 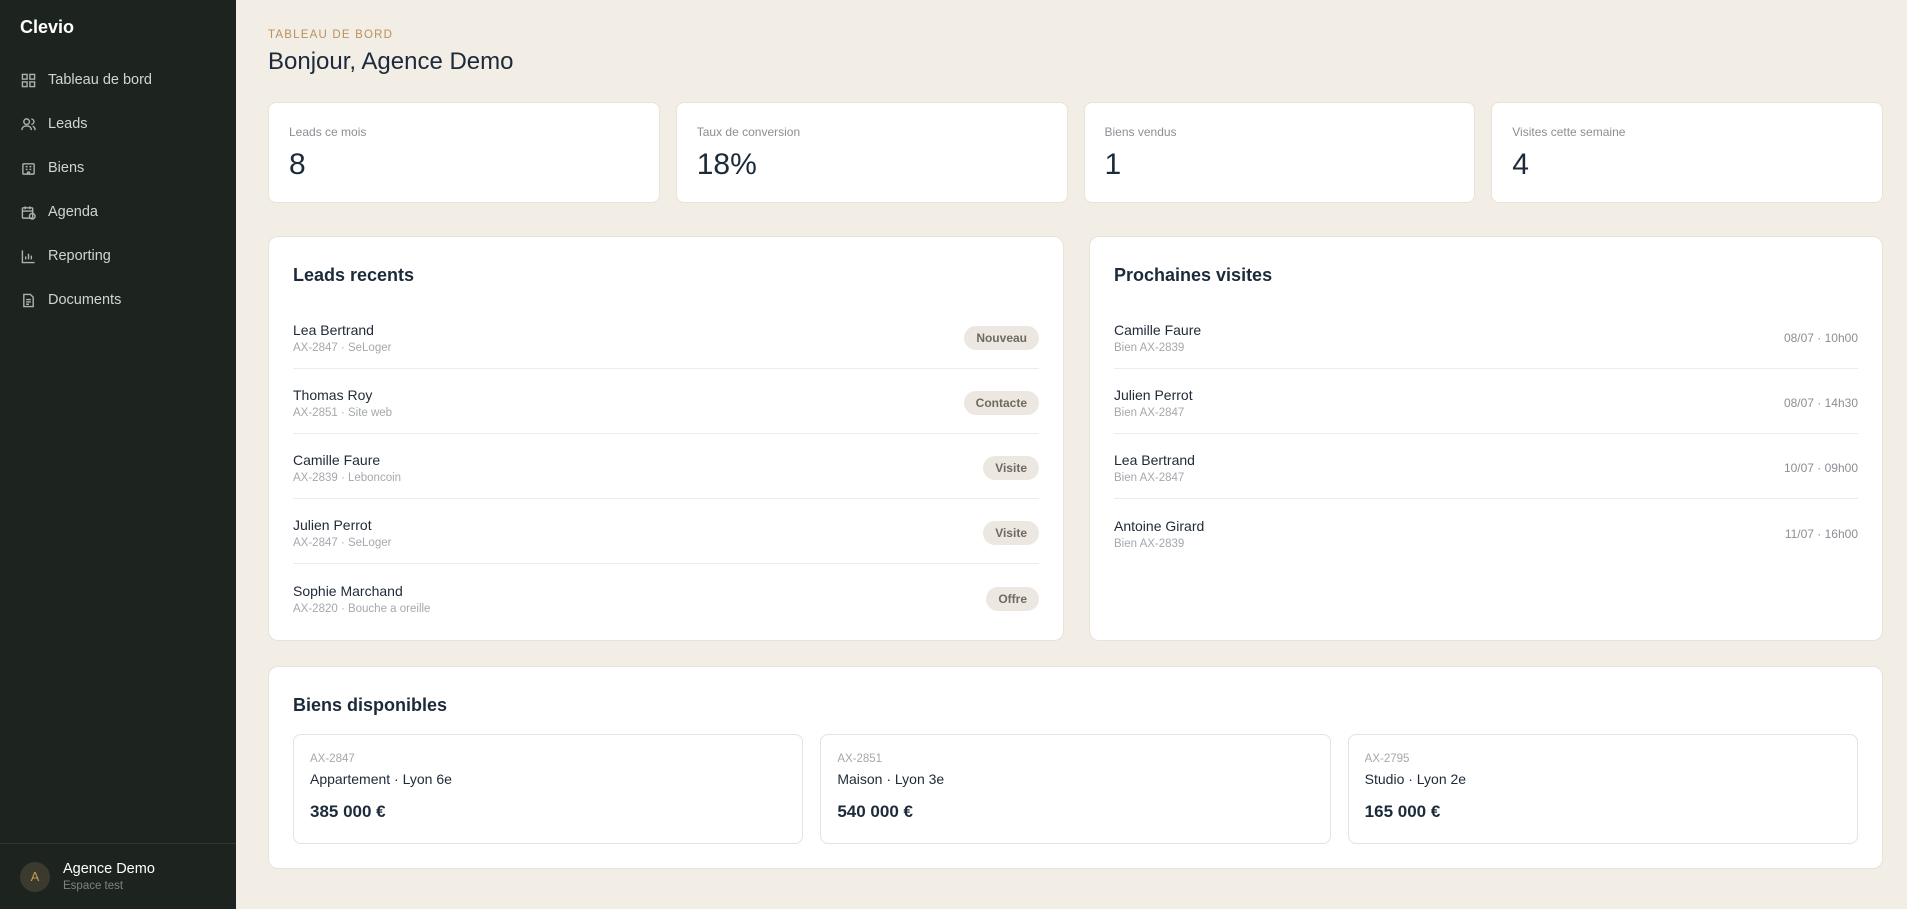 I want to click on lead-name: Julien Perrot, so click(x=332, y=525).